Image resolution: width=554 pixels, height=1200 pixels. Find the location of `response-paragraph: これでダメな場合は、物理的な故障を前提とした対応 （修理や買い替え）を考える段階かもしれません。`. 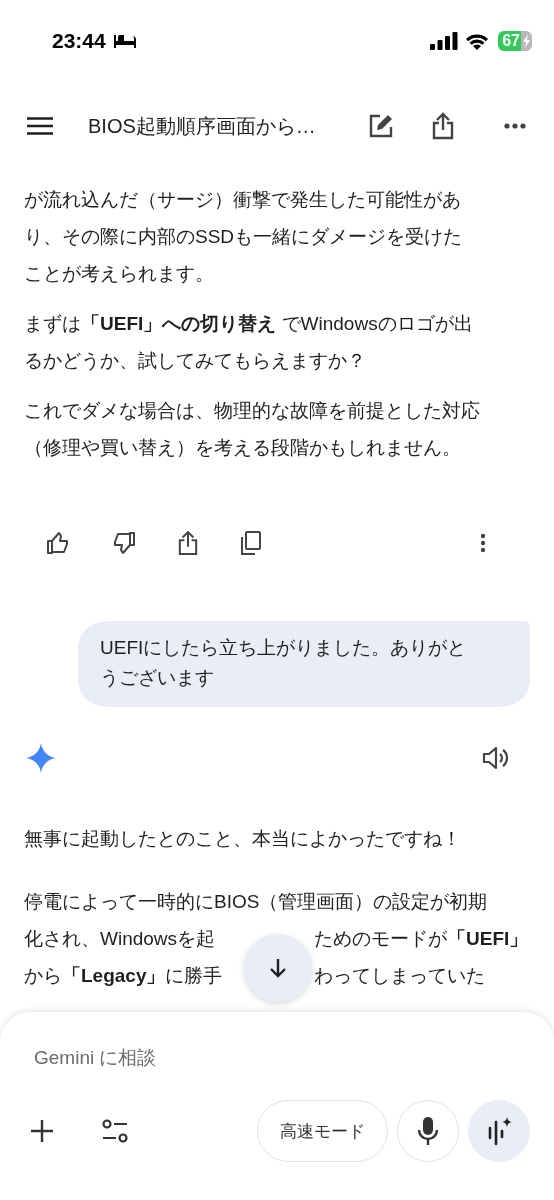

response-paragraph: これでダメな場合は、物理的な故障を前提とした対応 （修理や買い替え）を考える段階かもしれません。 is located at coordinates (252, 429).